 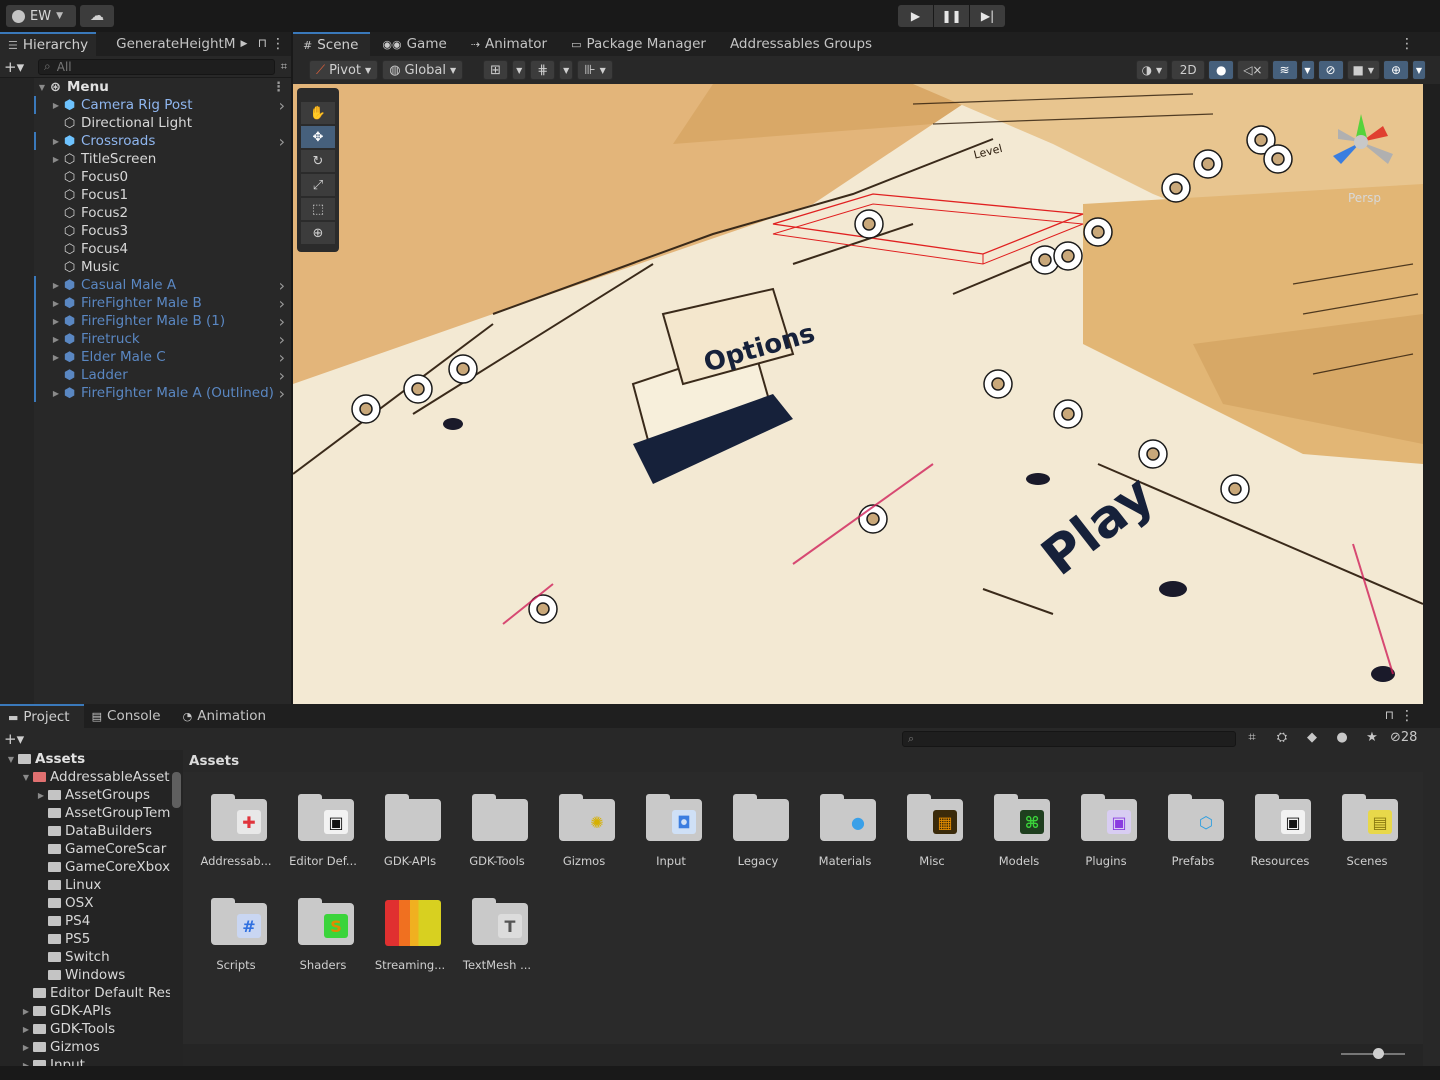 What do you see at coordinates (758, 839) in the screenshot?
I see `asset-folder-item: Legacy` at bounding box center [758, 839].